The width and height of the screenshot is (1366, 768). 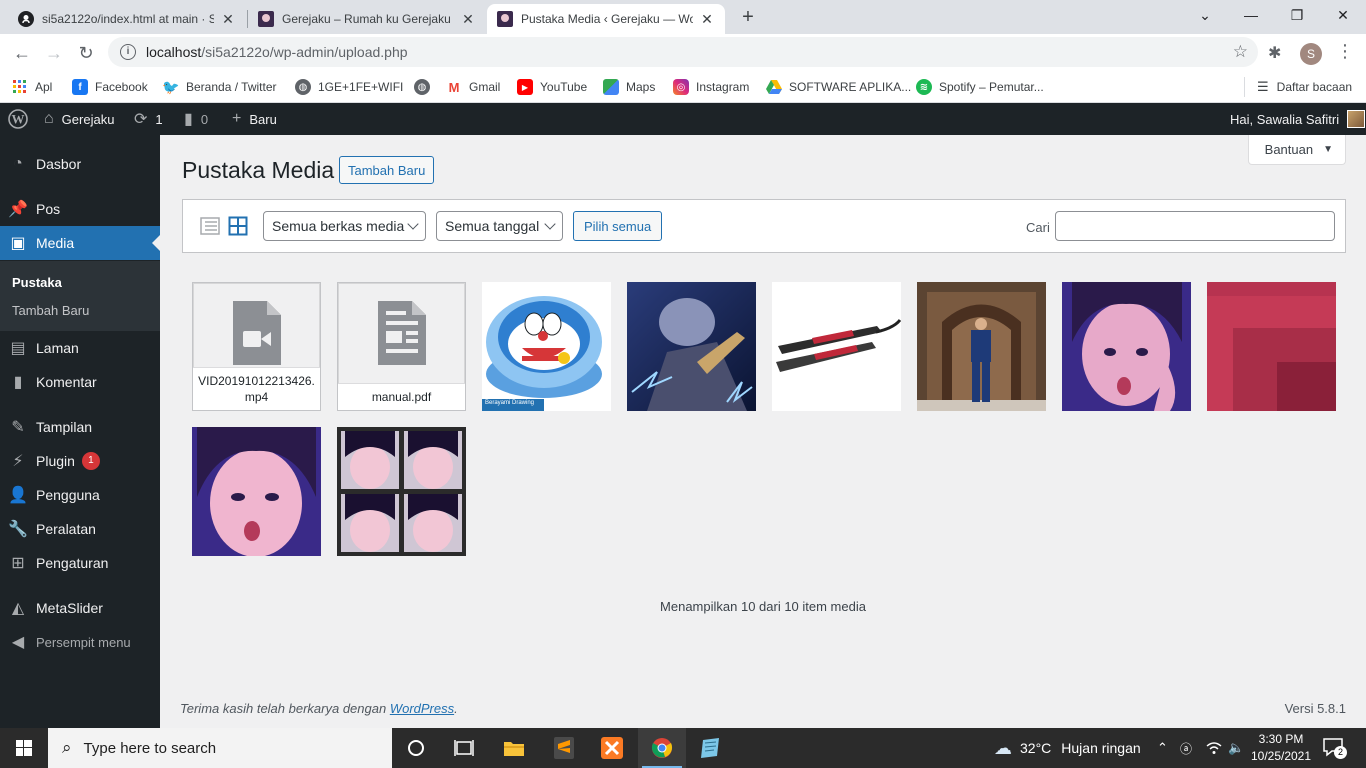 I want to click on taskbar-search-box: ⌕ Type here to search, so click(x=220, y=748).